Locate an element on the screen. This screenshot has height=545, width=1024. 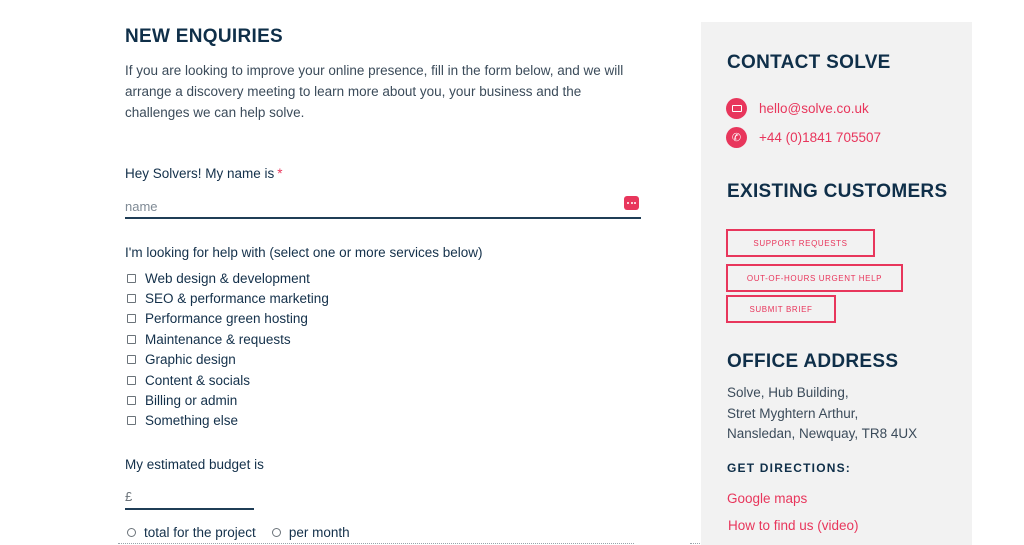
service-option: Graphic design is located at coordinates (227, 360).